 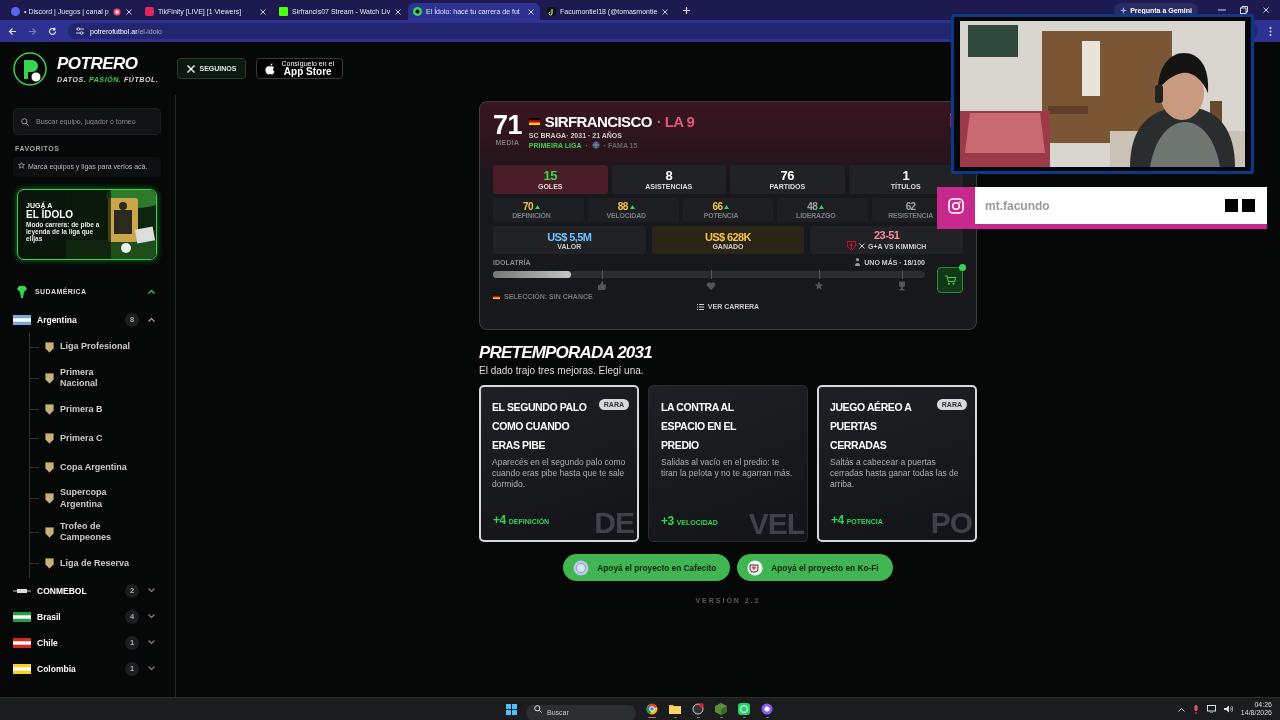 What do you see at coordinates (550, 176) in the screenshot?
I see `stat-value: 15` at bounding box center [550, 176].